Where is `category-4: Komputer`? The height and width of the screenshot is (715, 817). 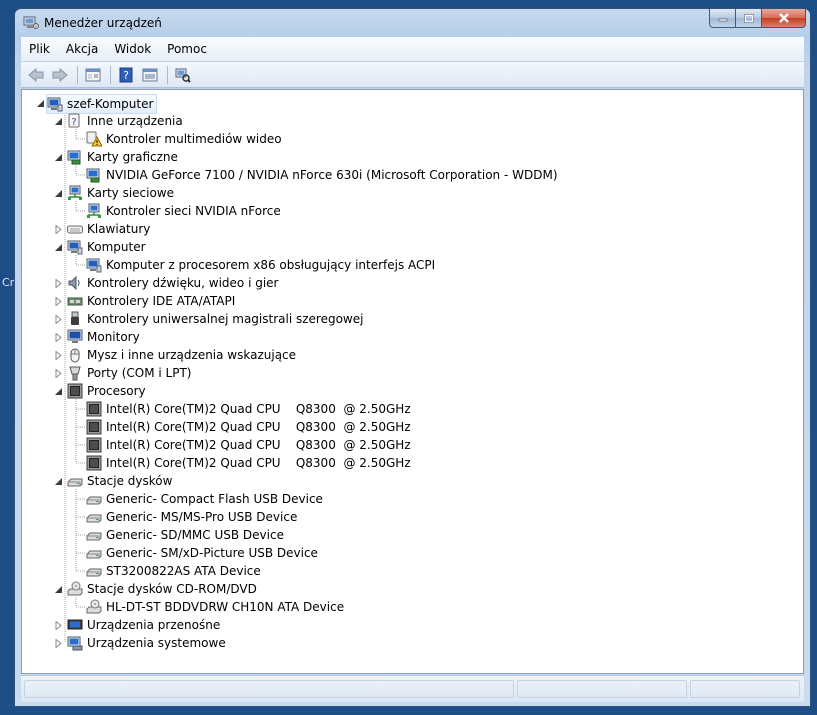 category-4: Komputer is located at coordinates (106, 247).